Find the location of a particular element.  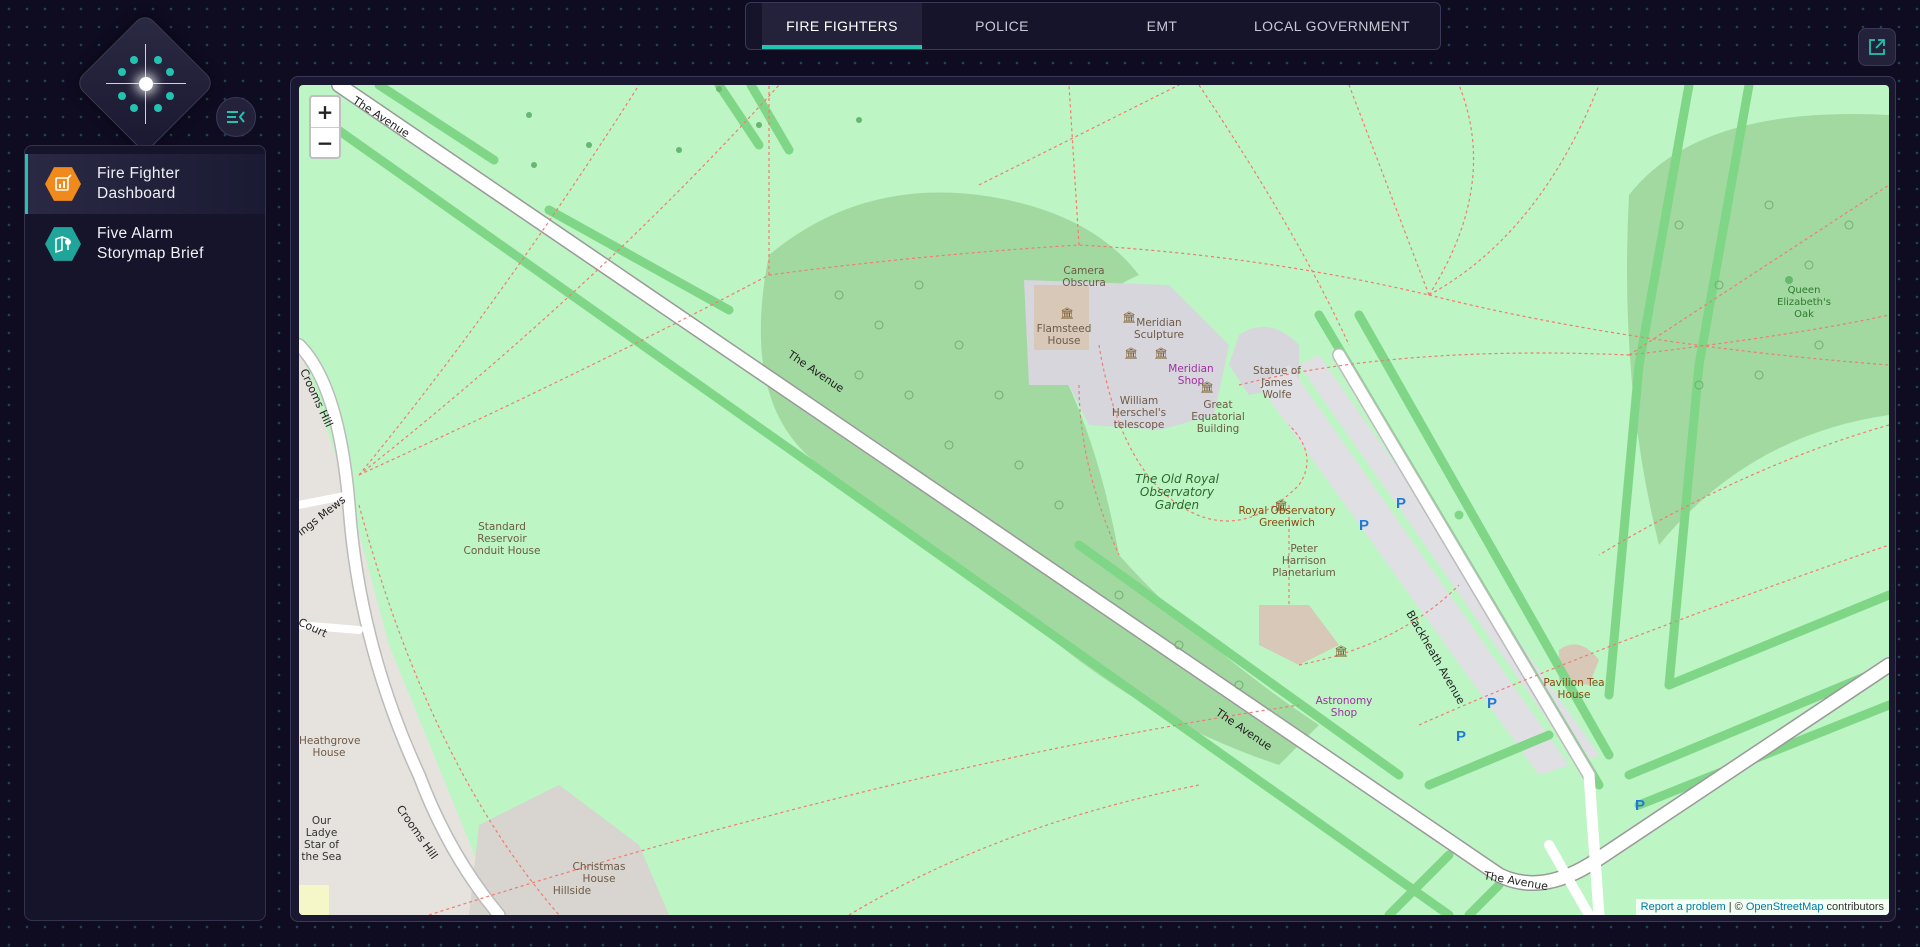

sidebar-item-label: Five Alarm Storymap Brief is located at coordinates (150, 243).